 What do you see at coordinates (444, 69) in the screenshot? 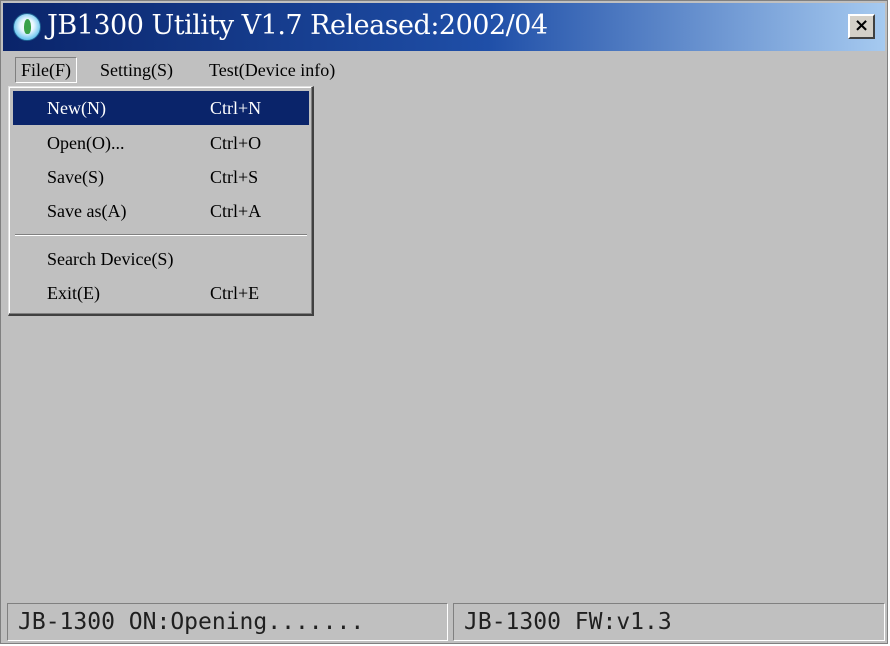
I see `menu-bar: File(F) Setting(S) Test(Device info)` at bounding box center [444, 69].